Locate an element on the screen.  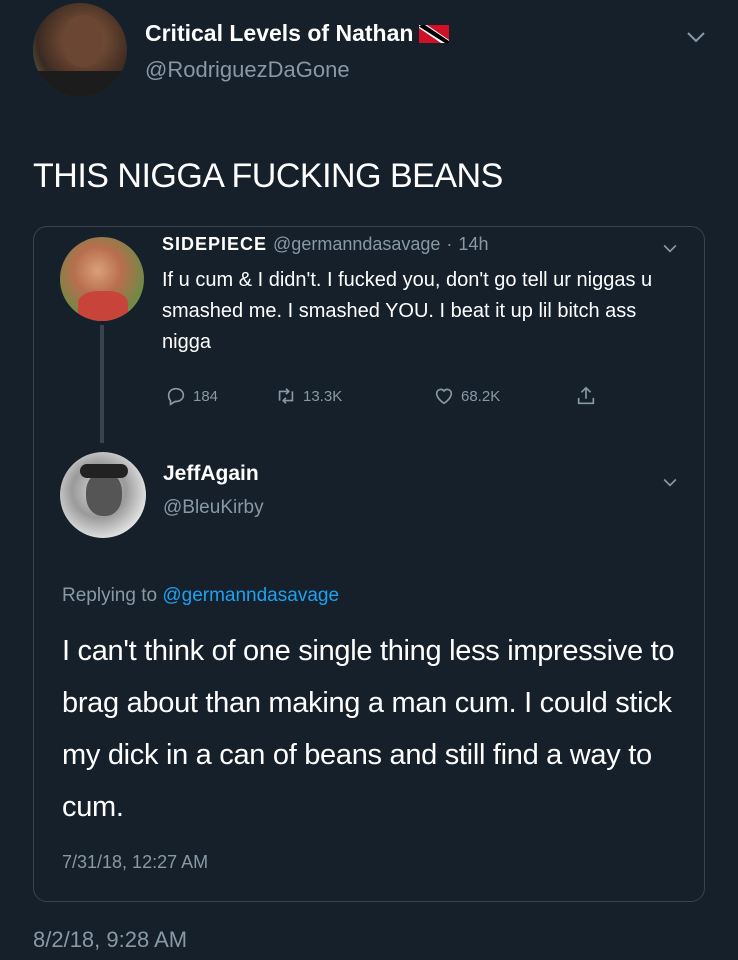
parent-tweet-actions: 184 13.3K 68.2K is located at coordinates (381, 396).